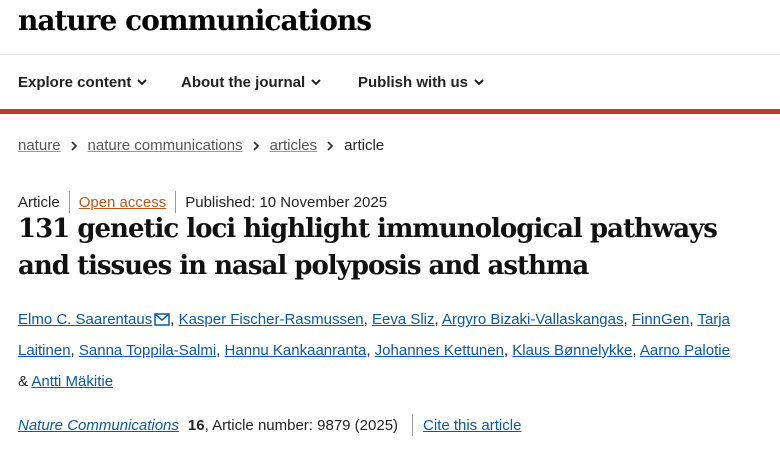  I want to click on envelope-icon, so click(162, 319).